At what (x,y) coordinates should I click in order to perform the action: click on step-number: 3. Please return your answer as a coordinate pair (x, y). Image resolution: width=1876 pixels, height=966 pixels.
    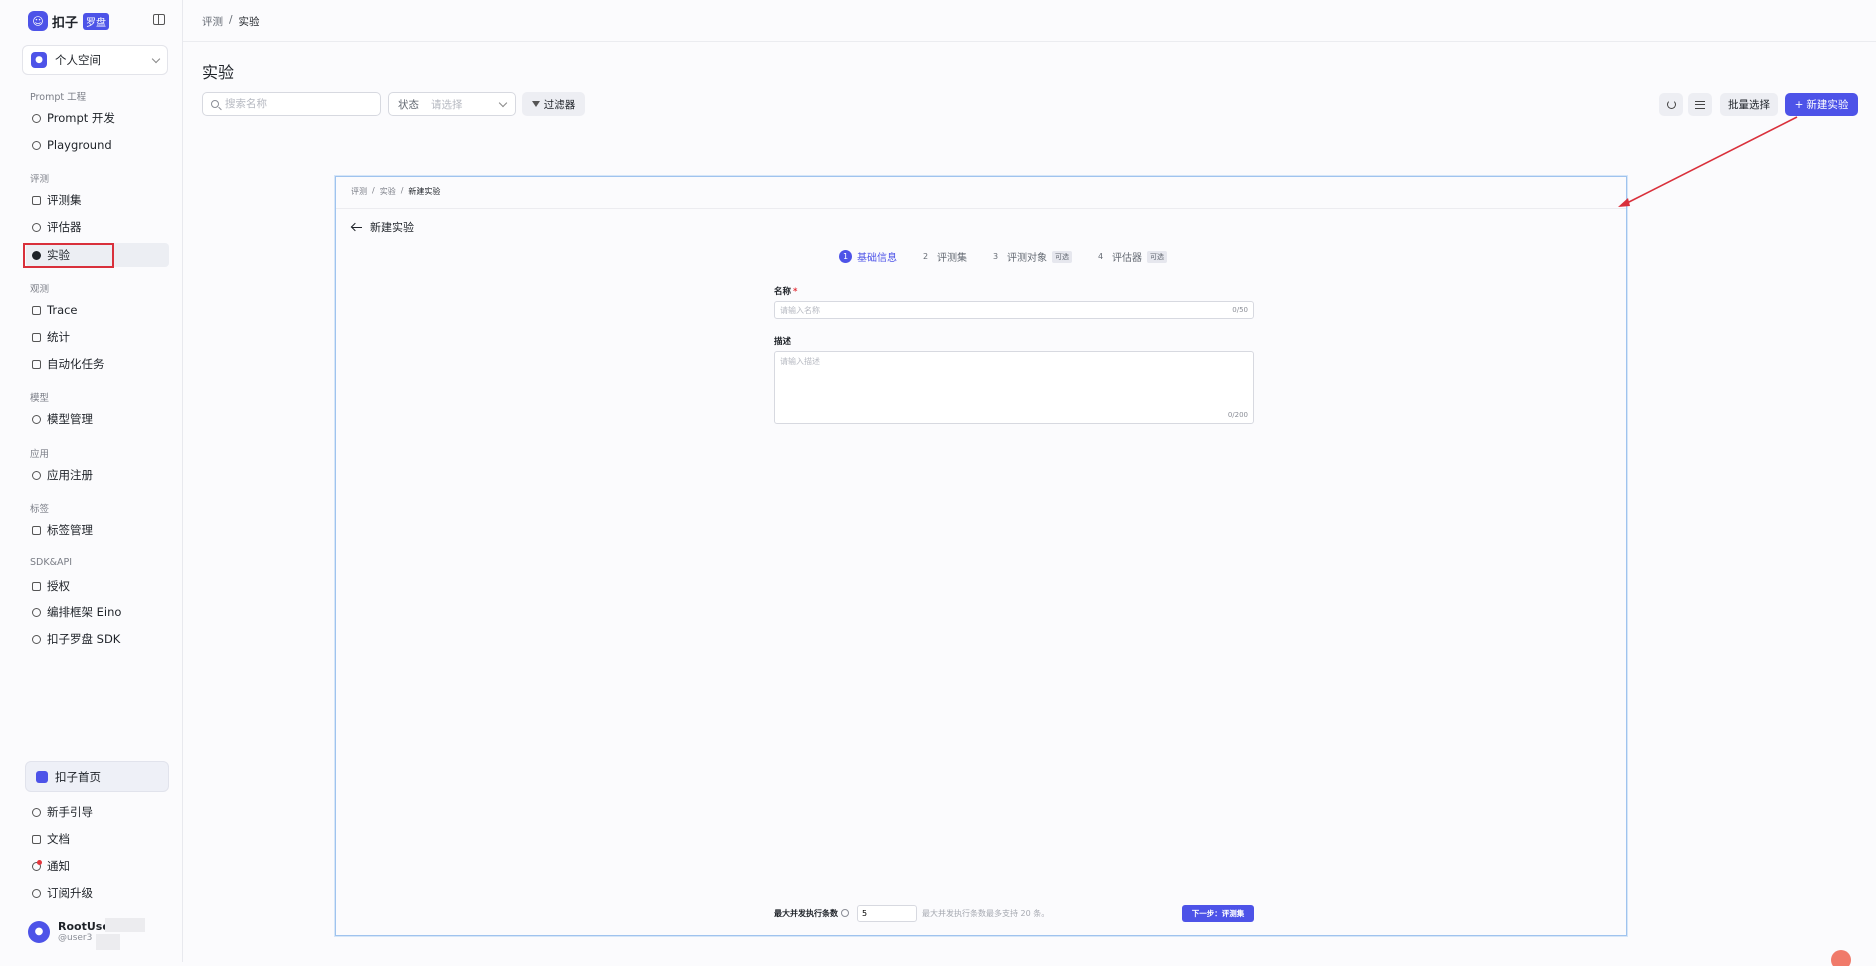
    Looking at the image, I should click on (995, 256).